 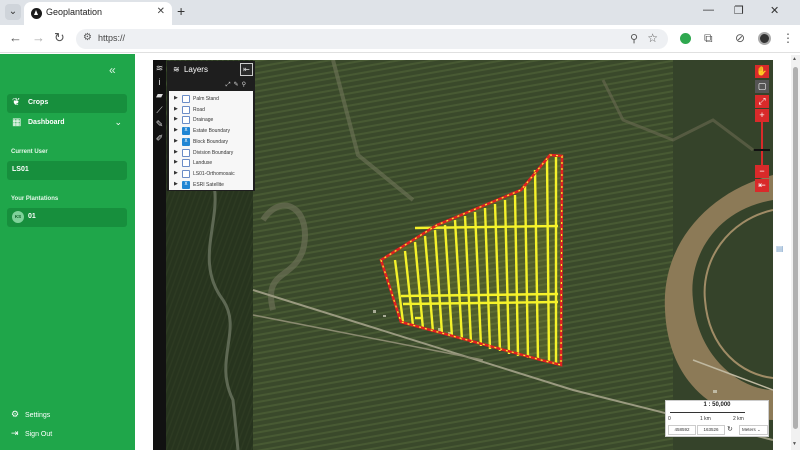 I want to click on scale-tick: 0, so click(x=669, y=419).